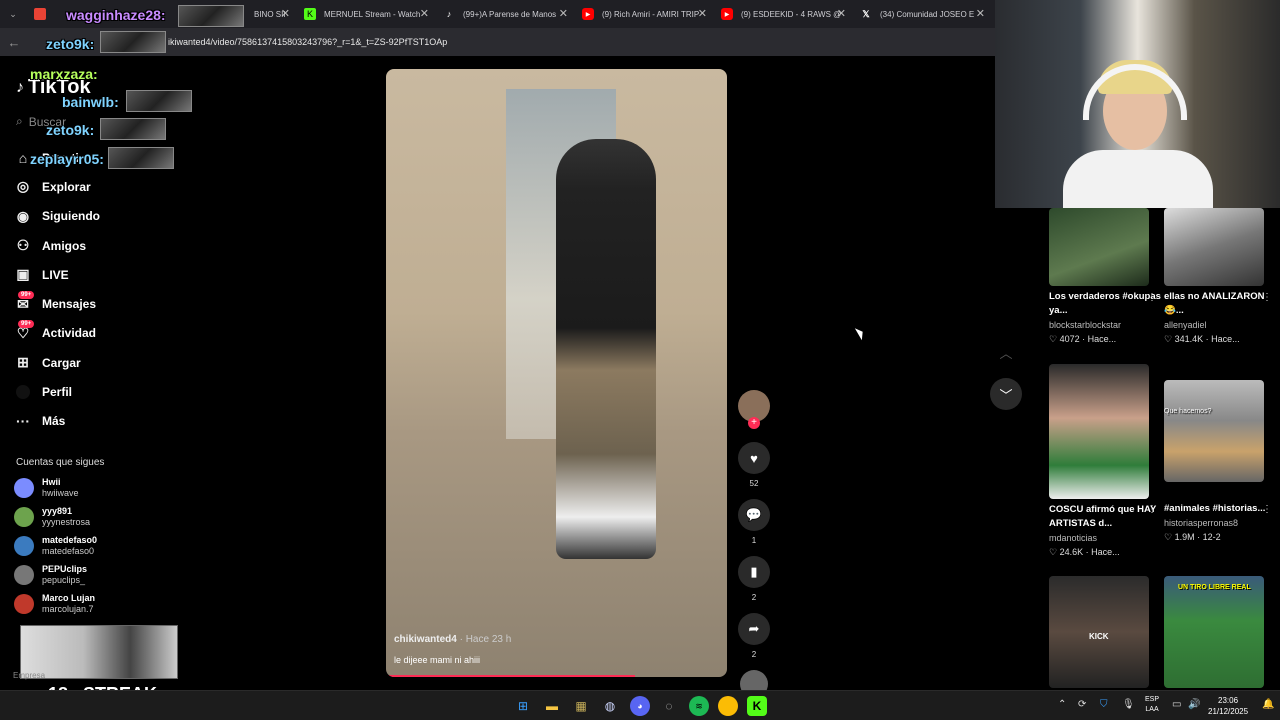 This screenshot has height=720, width=1280. What do you see at coordinates (23, 392) in the screenshot?
I see `profile-icon` at bounding box center [23, 392].